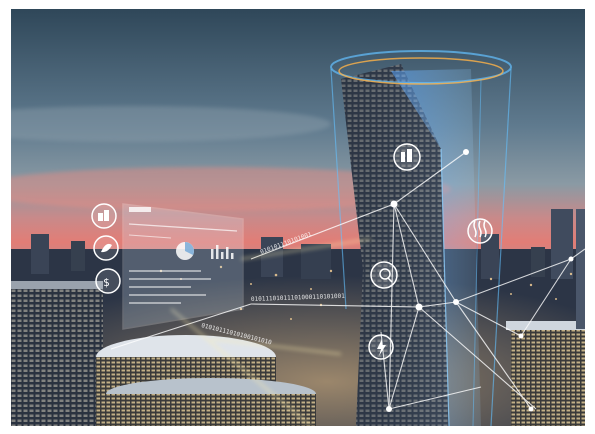 Image resolution: width=595 pixels, height=434 pixels. What do you see at coordinates (480, 231) in the screenshot?
I see `heating-icon` at bounding box center [480, 231].